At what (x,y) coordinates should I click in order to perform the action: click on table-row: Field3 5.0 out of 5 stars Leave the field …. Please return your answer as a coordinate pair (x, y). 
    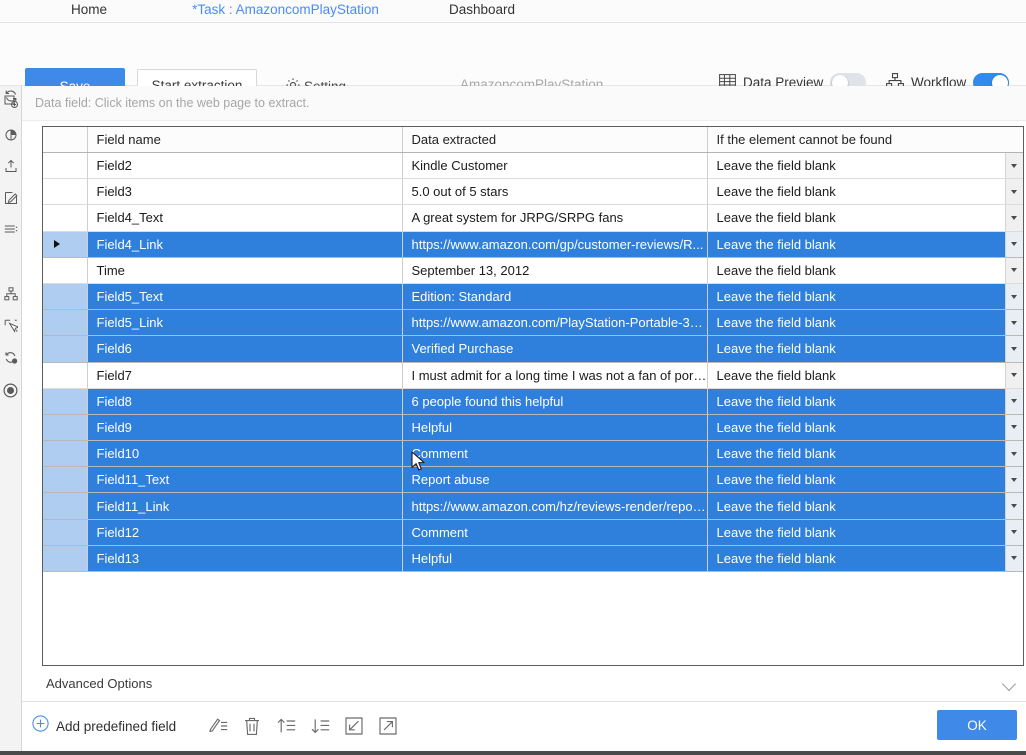
    Looking at the image, I should click on (533, 192).